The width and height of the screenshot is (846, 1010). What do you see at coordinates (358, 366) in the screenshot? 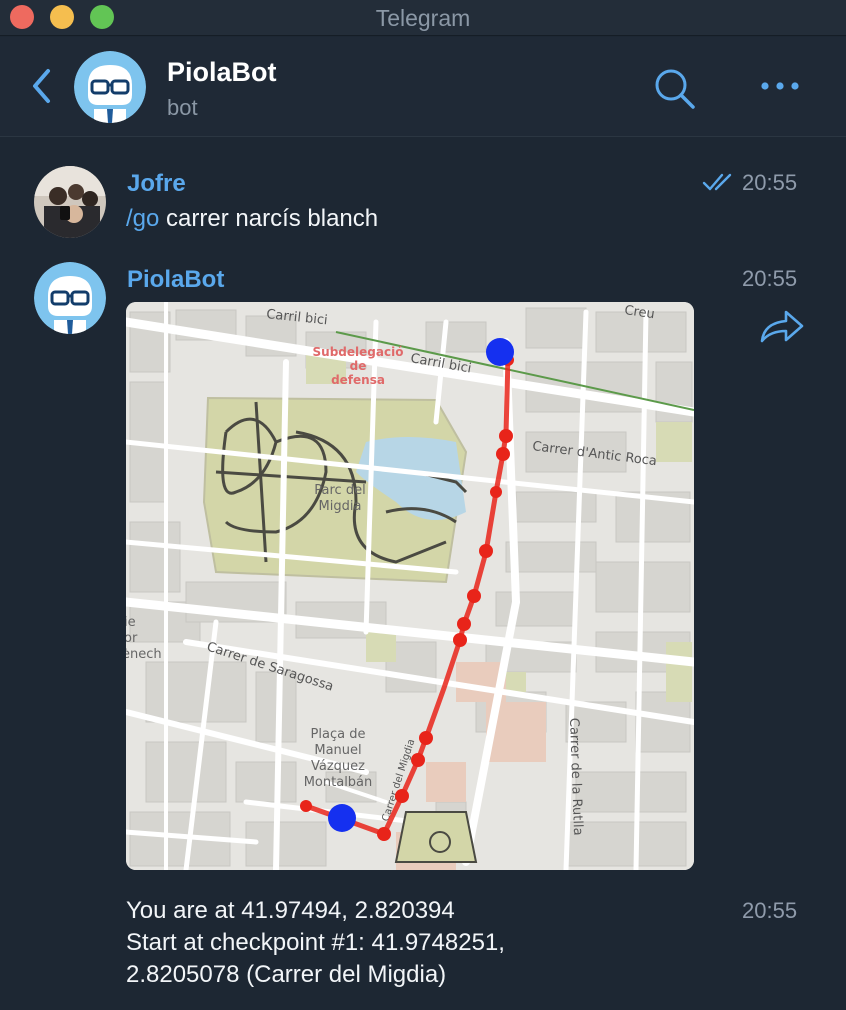
I see `map-label-poi: de` at bounding box center [358, 366].